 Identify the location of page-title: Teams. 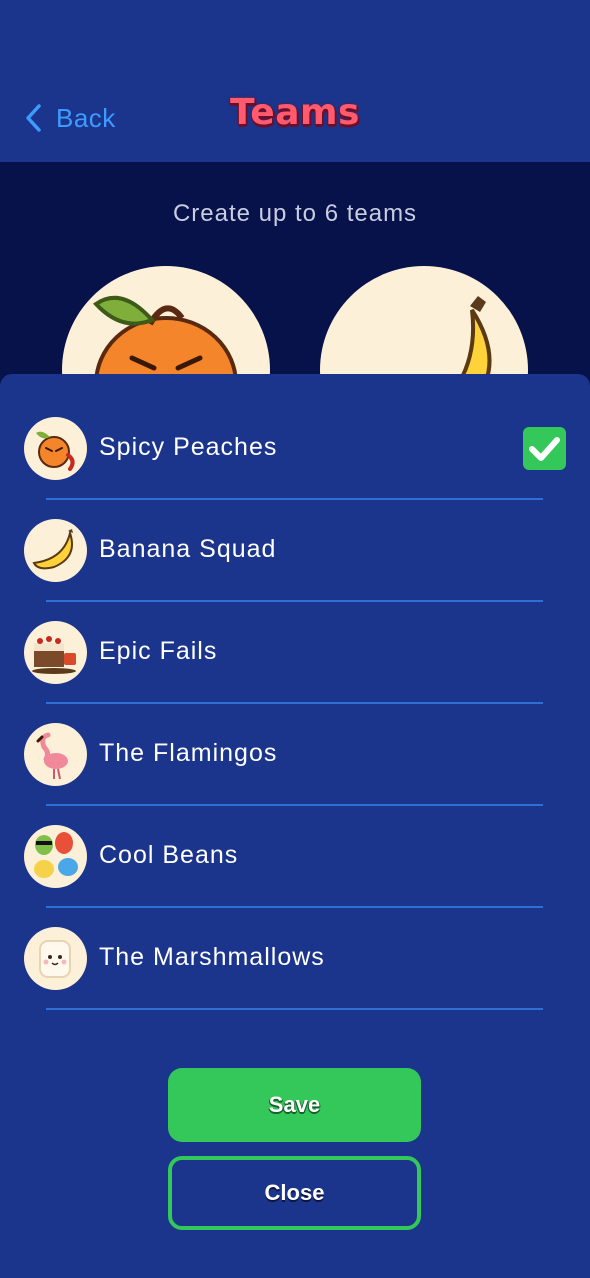
(295, 112).